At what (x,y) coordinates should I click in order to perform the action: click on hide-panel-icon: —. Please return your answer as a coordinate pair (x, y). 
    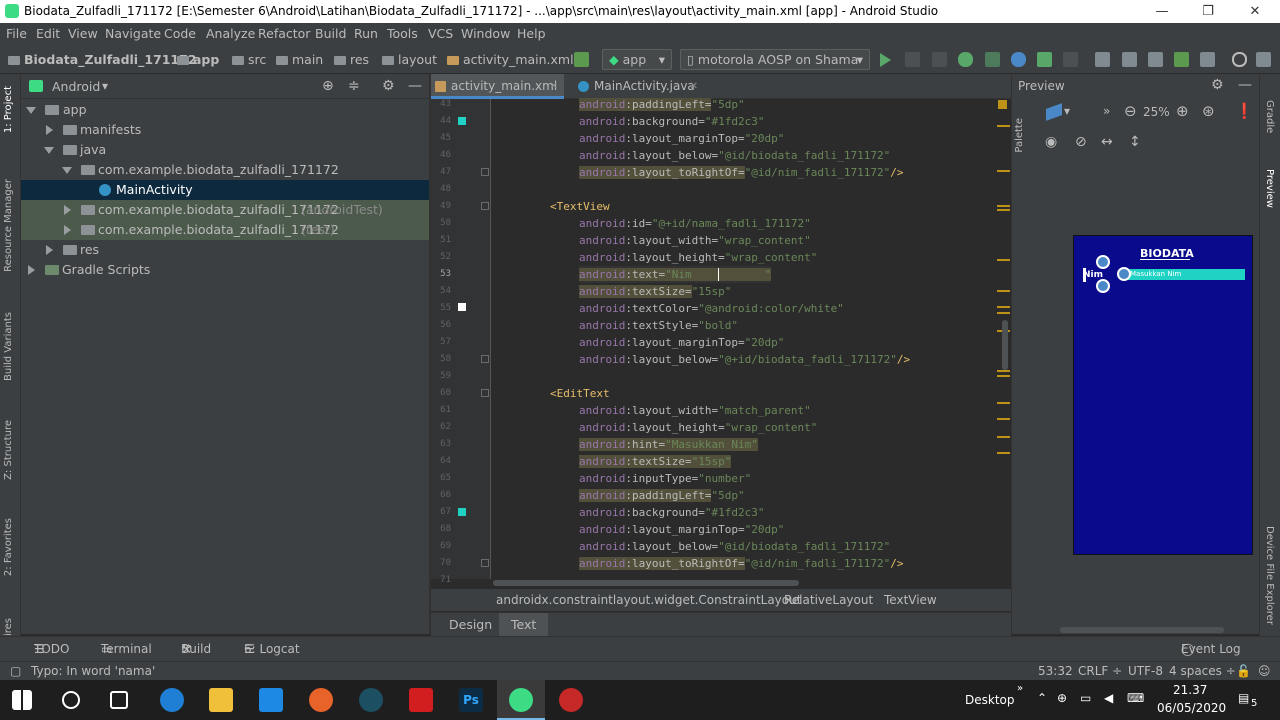
    Looking at the image, I should click on (1245, 85).